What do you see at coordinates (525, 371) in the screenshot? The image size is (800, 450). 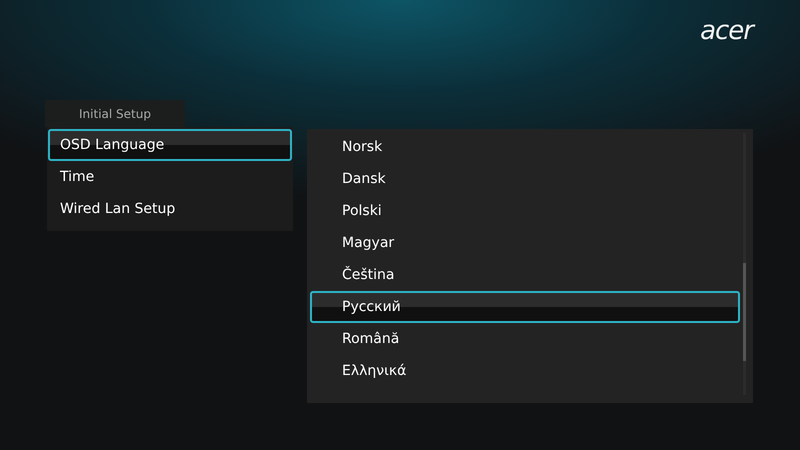 I see `language-option: Ελληνικά` at bounding box center [525, 371].